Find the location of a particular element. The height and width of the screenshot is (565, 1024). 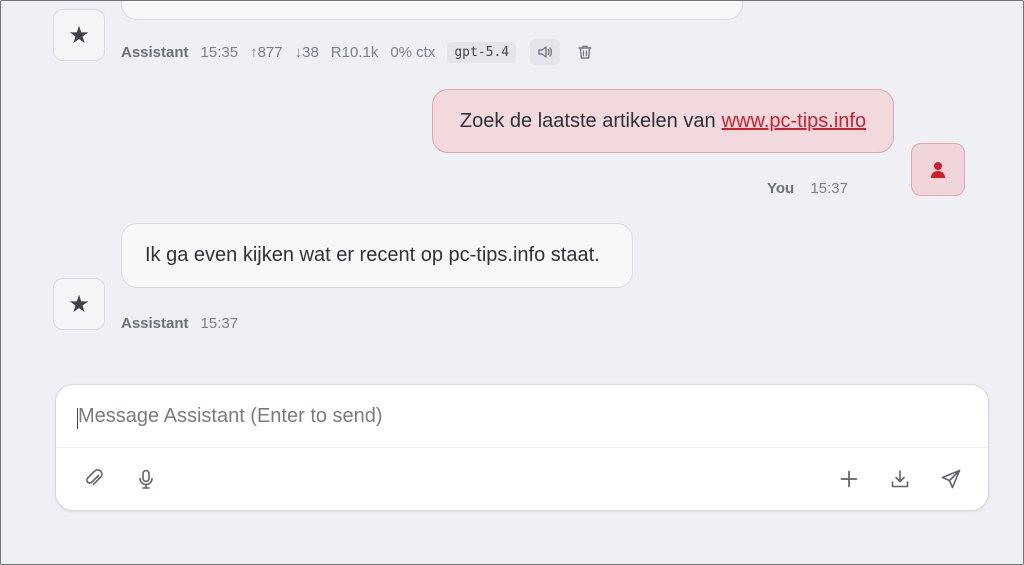

composer-toolbar is located at coordinates (522, 479).